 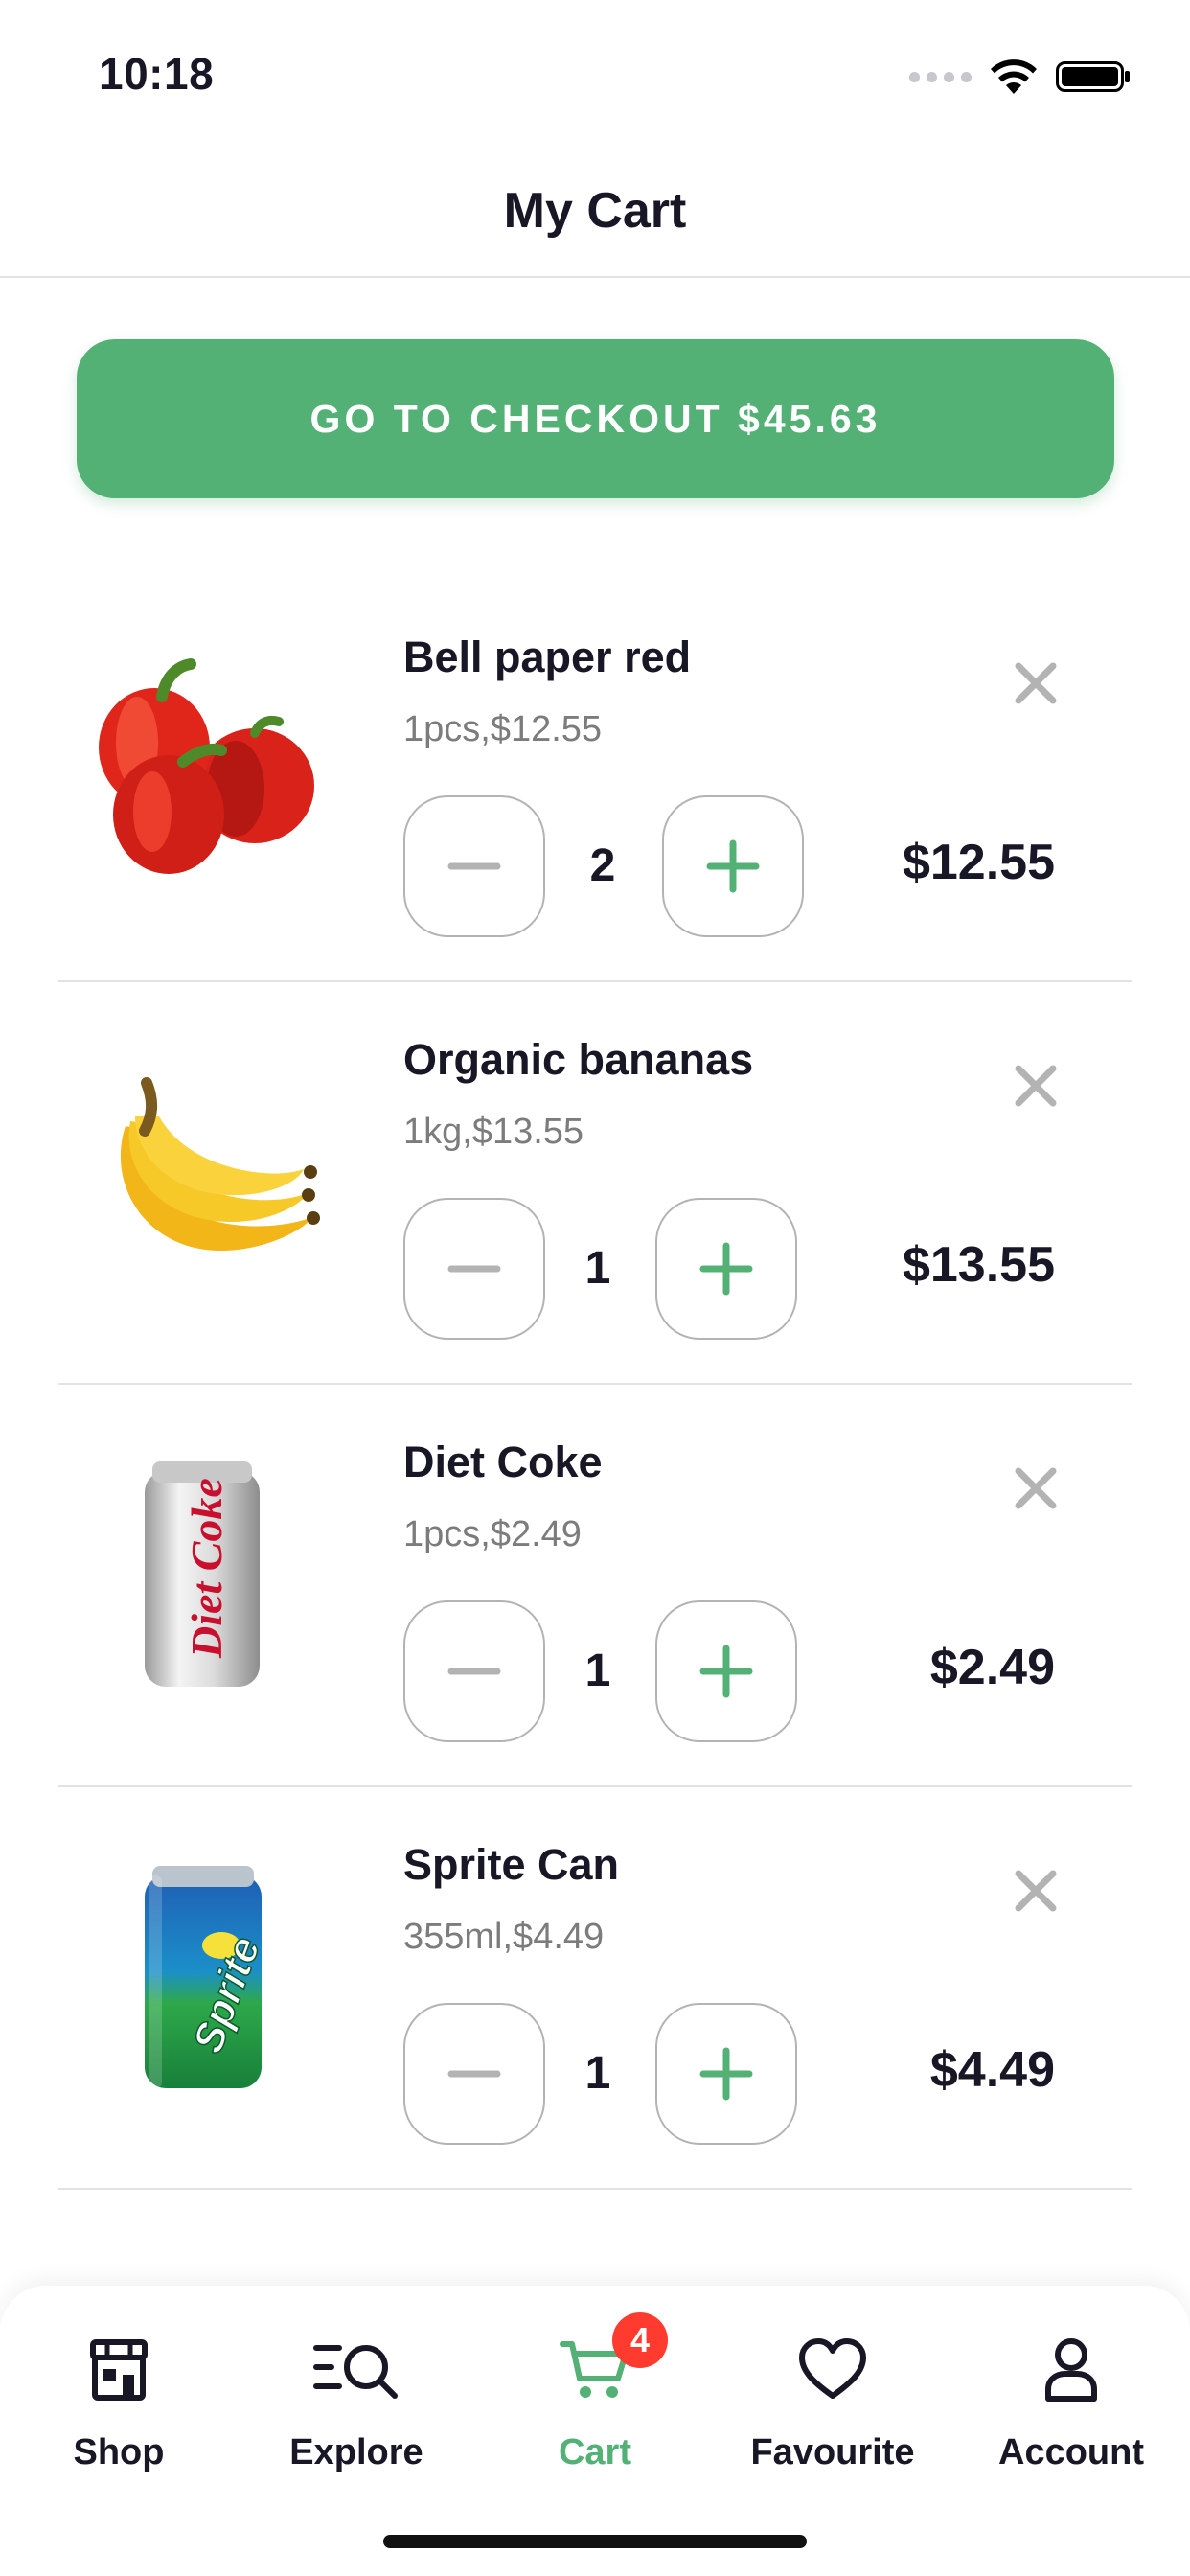 What do you see at coordinates (1093, 76) in the screenshot?
I see `battery-icon` at bounding box center [1093, 76].